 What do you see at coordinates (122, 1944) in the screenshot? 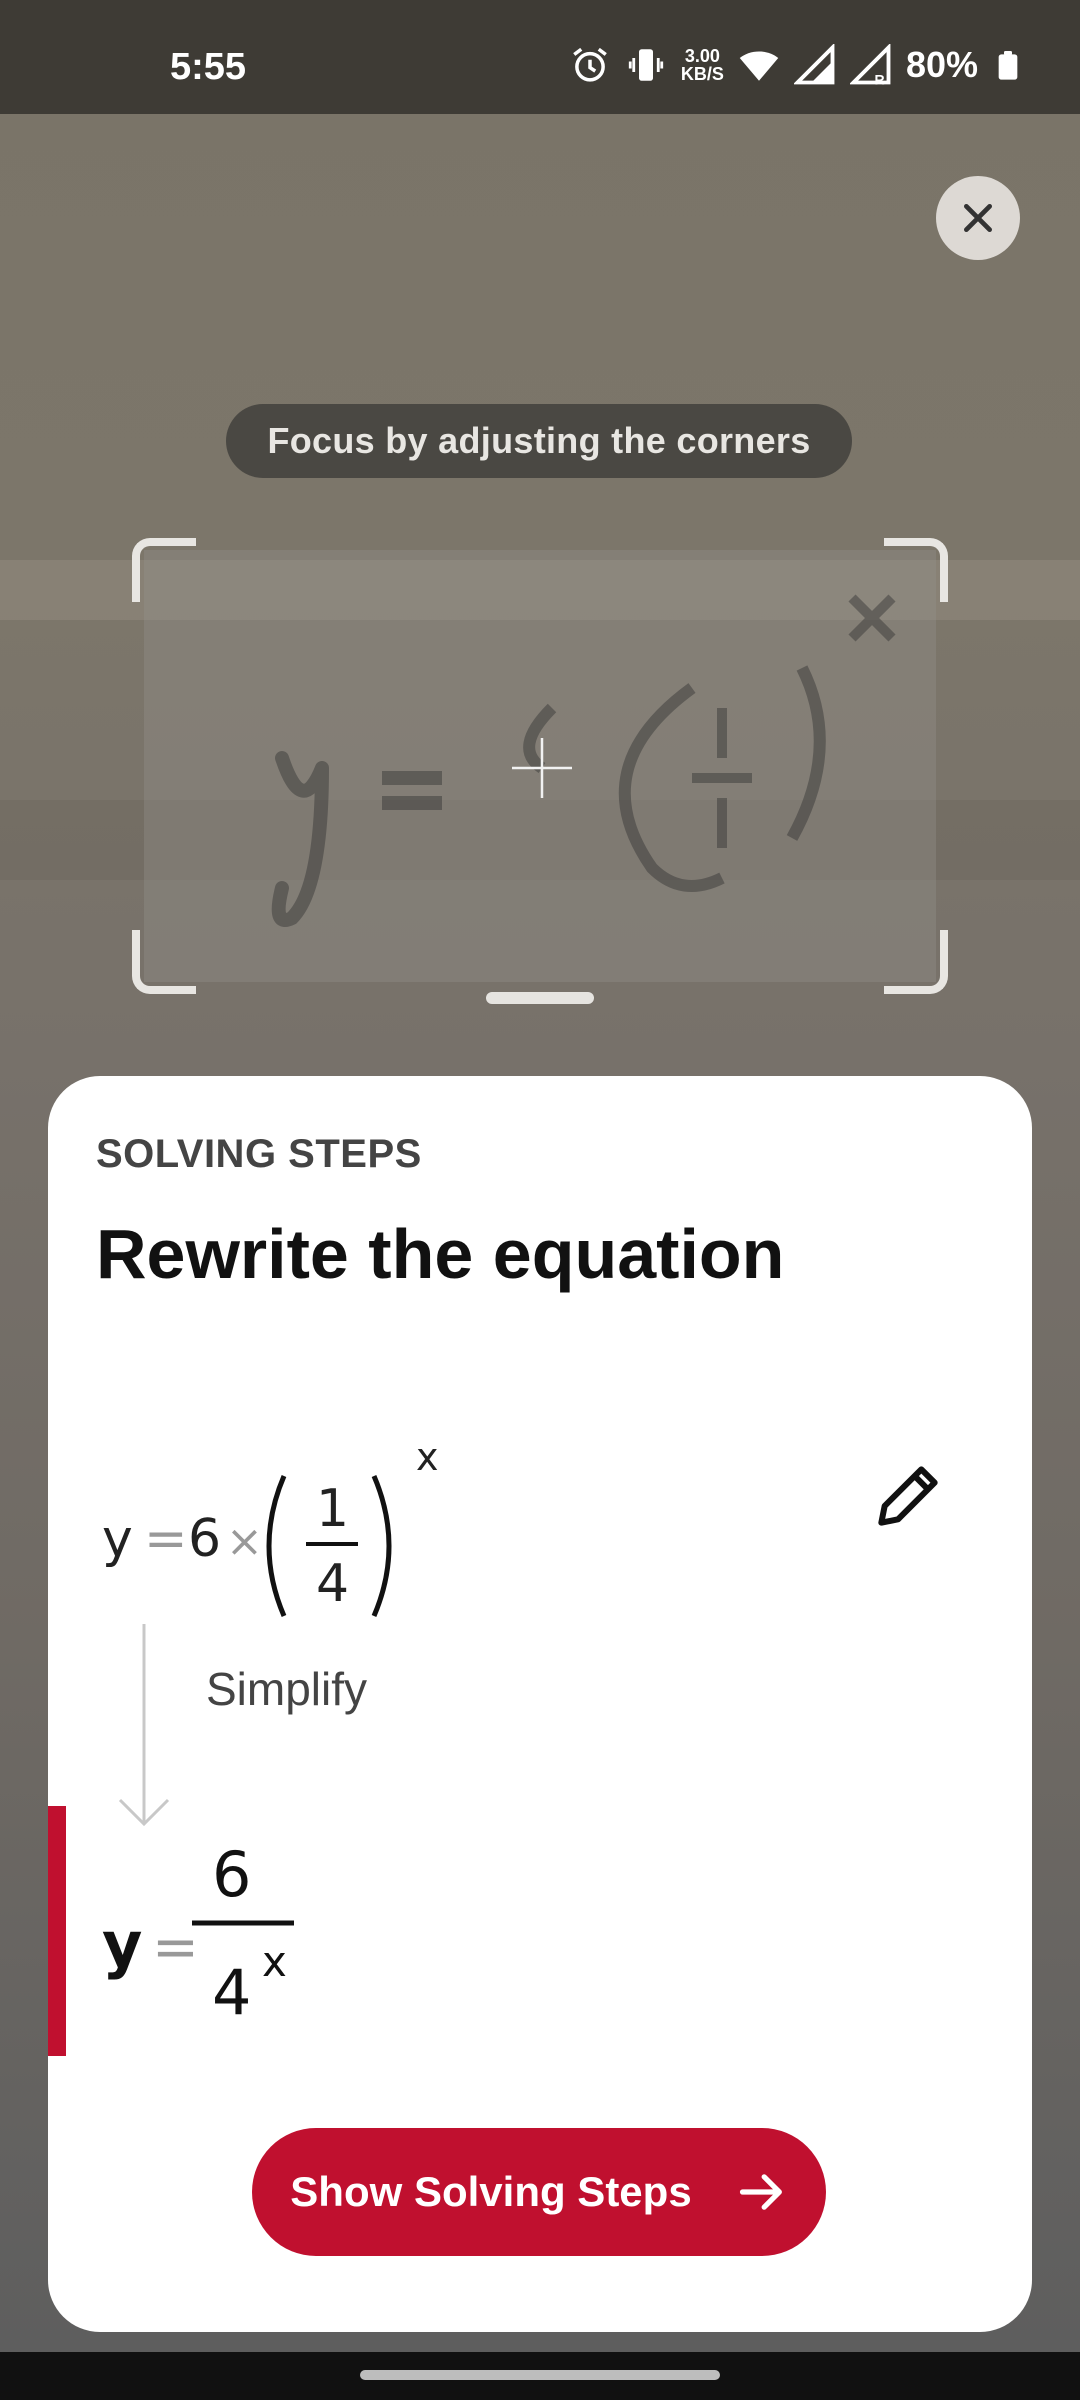
I see `eq2-lhs: y` at bounding box center [122, 1944].